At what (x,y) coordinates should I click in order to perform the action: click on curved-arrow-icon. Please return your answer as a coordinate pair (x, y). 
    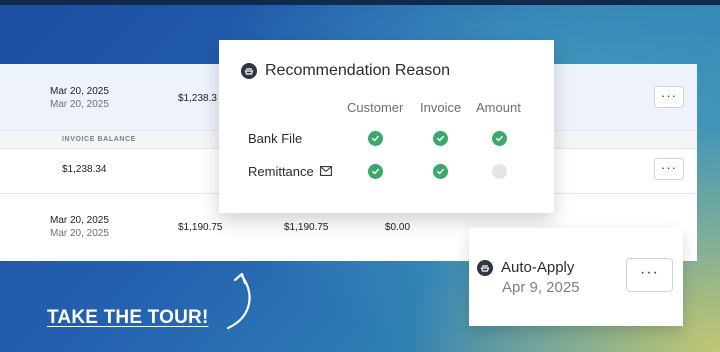
    Looking at the image, I should click on (238, 301).